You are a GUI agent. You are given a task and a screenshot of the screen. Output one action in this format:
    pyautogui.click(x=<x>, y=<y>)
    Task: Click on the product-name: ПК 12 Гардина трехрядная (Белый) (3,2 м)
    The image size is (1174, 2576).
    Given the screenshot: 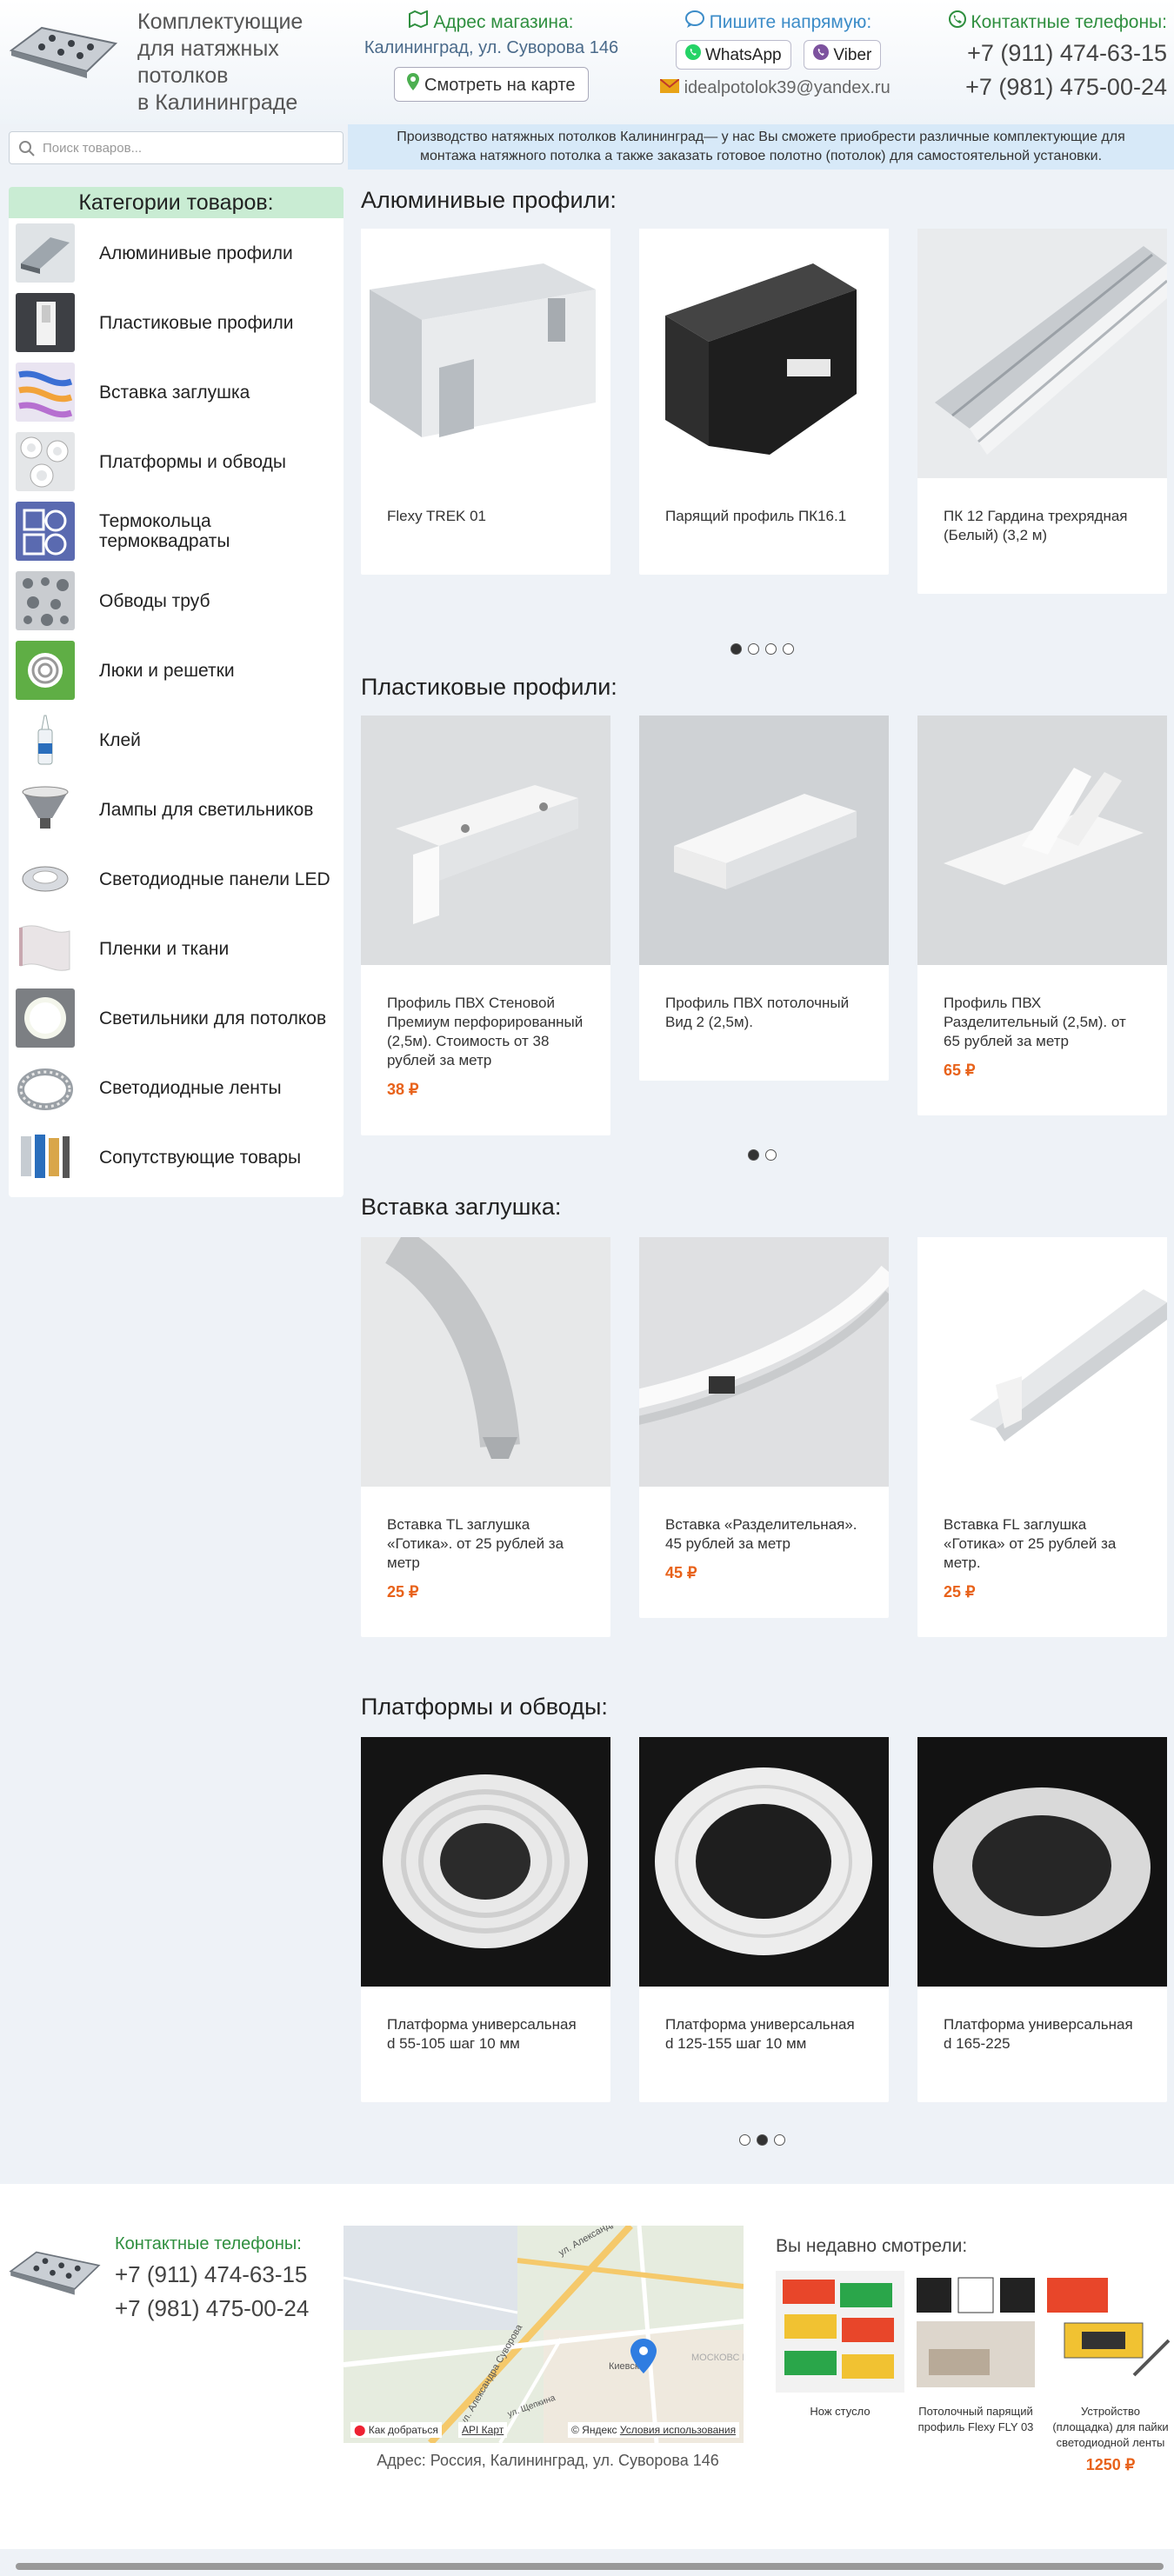 What is the action you would take?
    pyautogui.click(x=1042, y=514)
    